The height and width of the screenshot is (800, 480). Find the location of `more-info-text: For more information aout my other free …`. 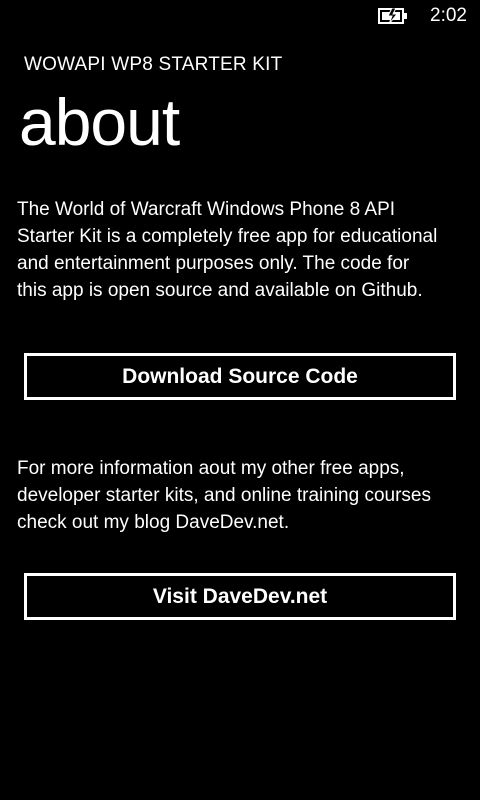

more-info-text: For more information aout my other free … is located at coordinates (224, 495).